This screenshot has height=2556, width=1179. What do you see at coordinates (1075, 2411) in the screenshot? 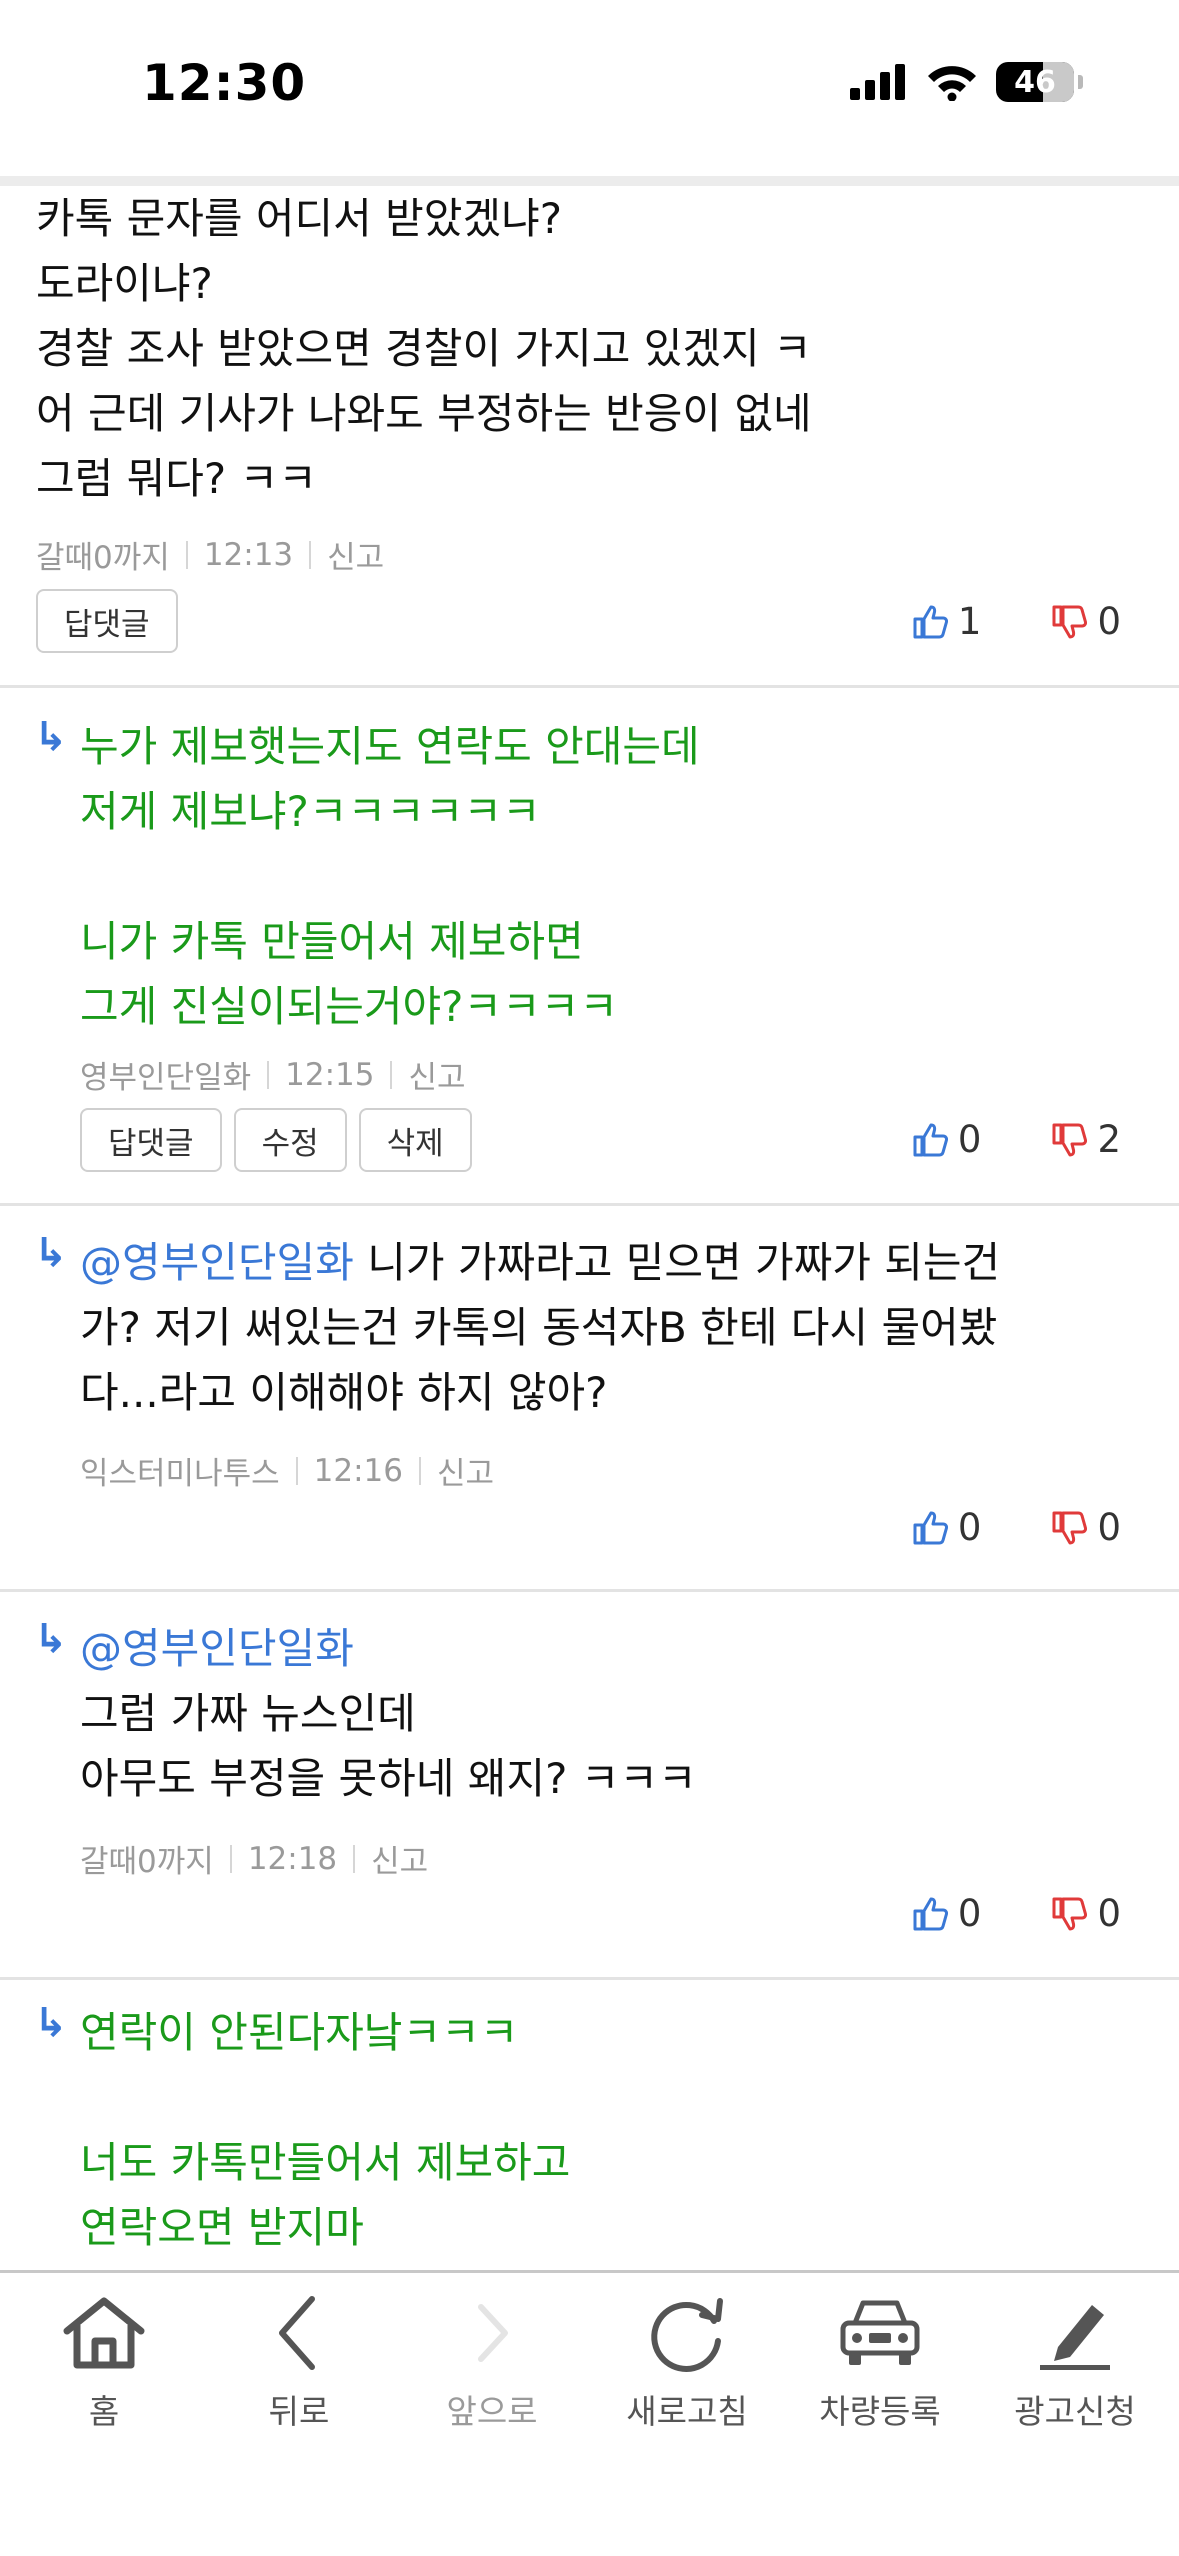
I see `ad-apply-label: 광고신청` at bounding box center [1075, 2411].